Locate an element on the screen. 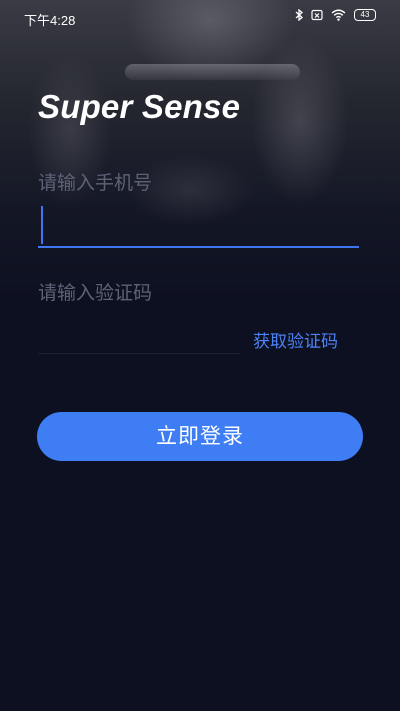  wifi-icon is located at coordinates (338, 15).